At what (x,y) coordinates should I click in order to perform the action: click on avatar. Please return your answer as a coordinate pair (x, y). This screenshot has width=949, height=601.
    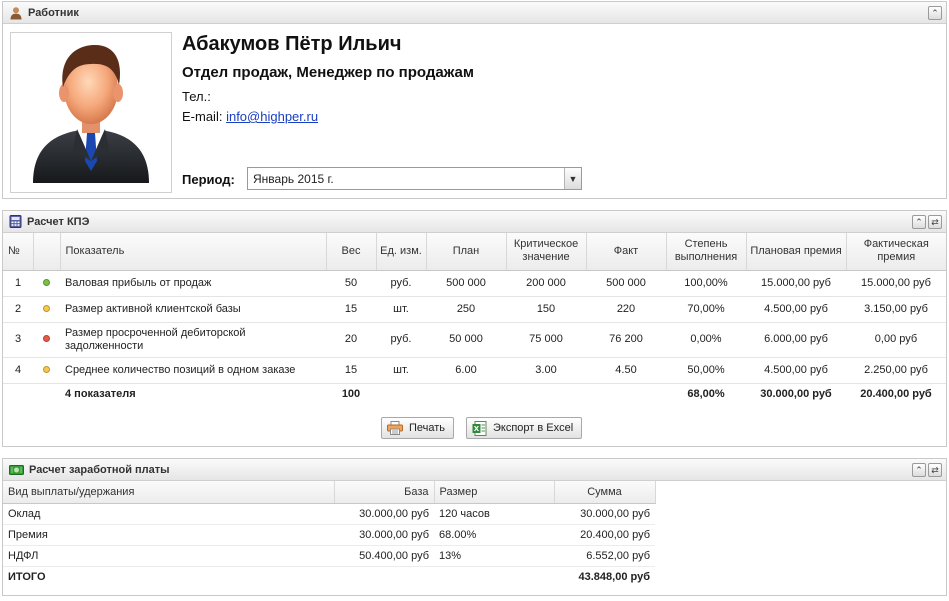
    Looking at the image, I should click on (91, 112).